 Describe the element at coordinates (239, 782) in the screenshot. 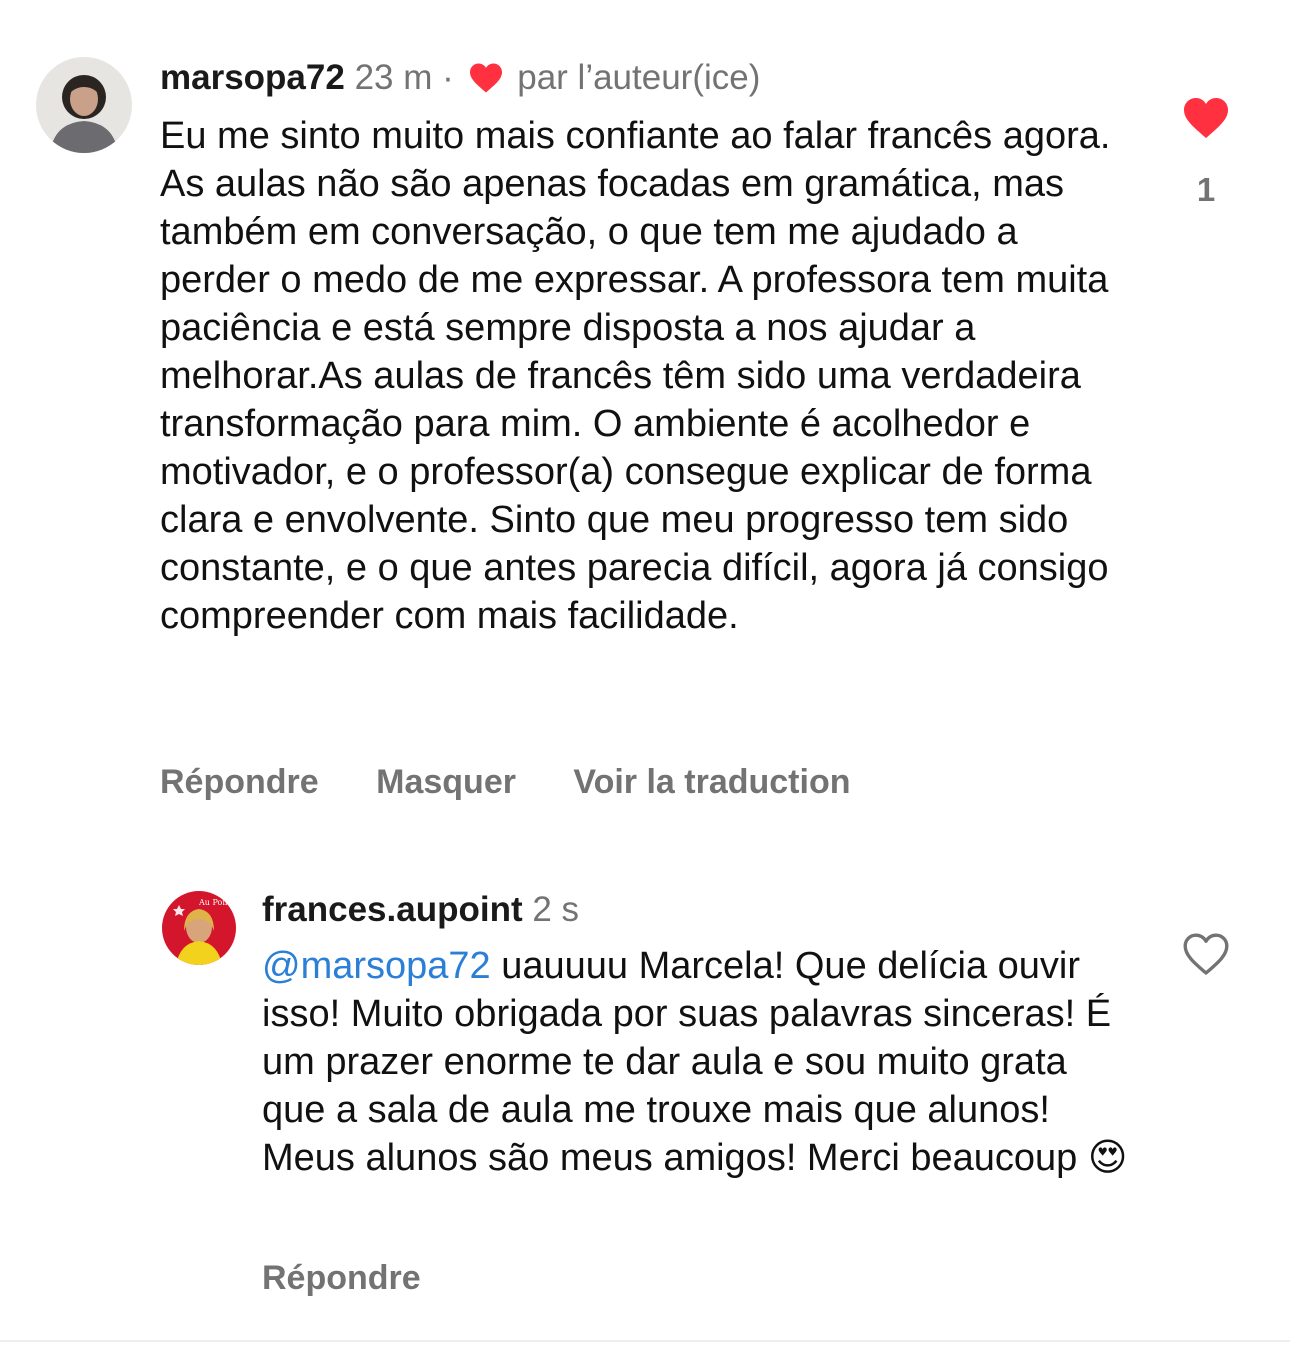

I see `reply-button: Répondre` at that location.